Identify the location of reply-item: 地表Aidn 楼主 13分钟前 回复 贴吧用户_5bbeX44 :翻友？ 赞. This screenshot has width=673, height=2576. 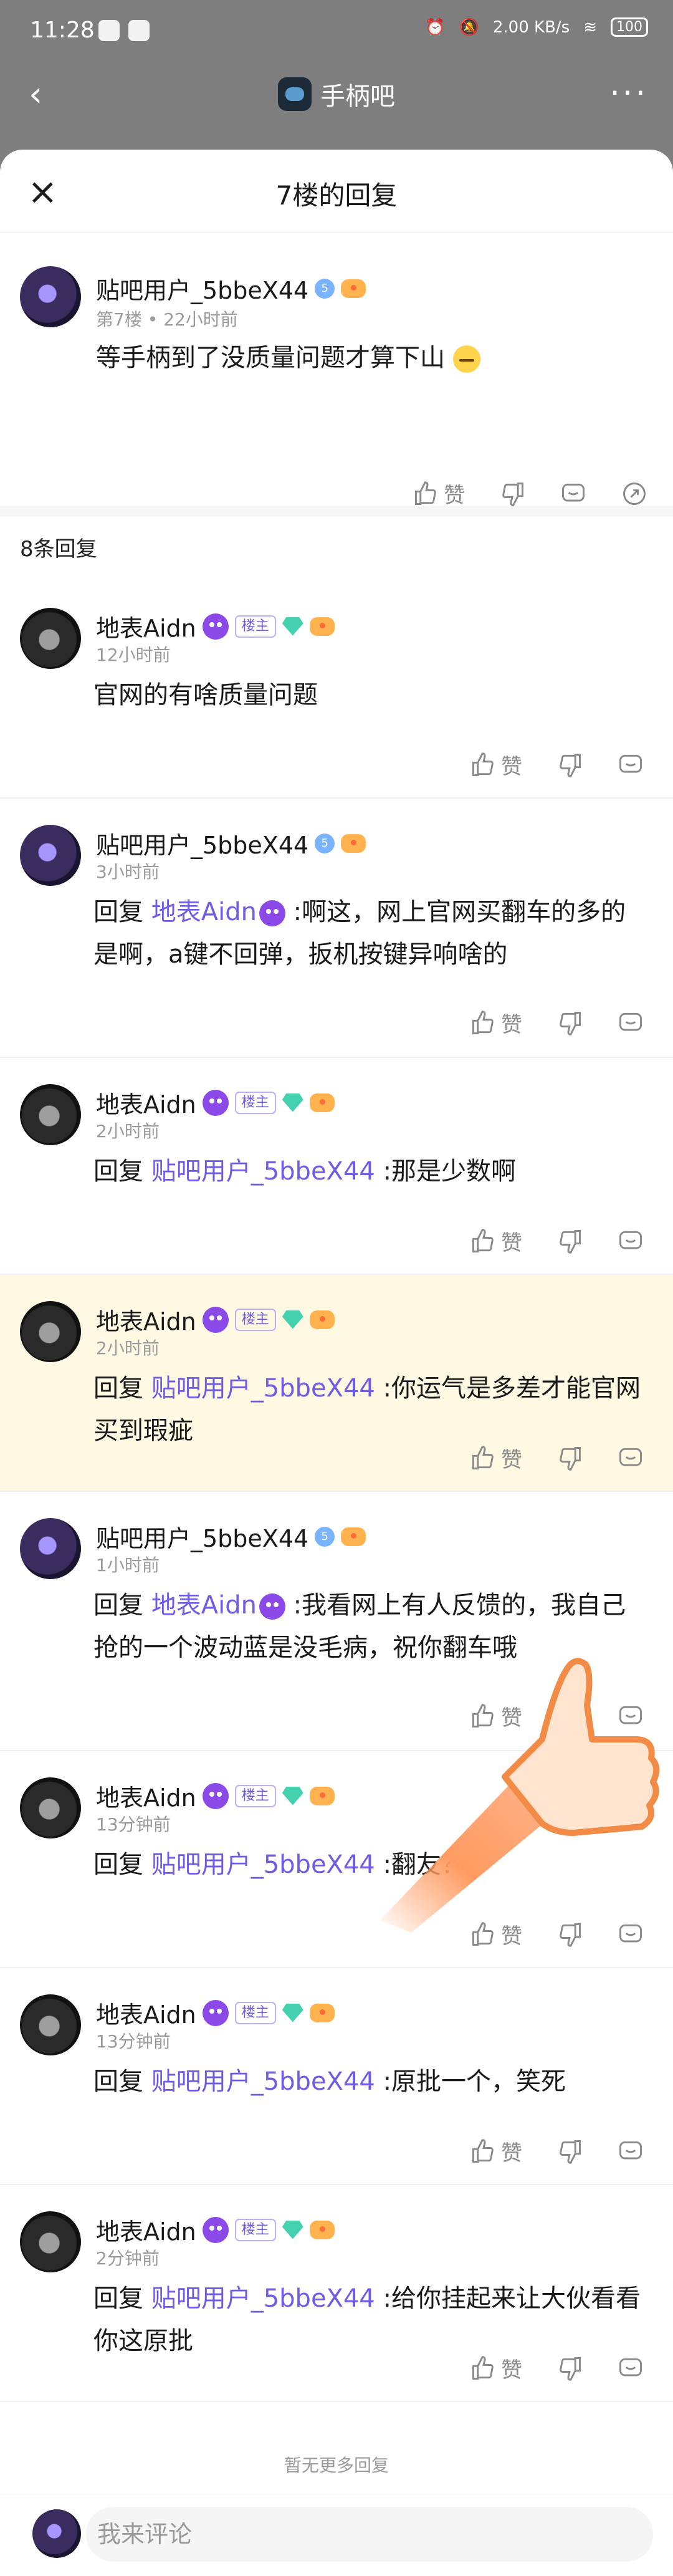
(336, 1859).